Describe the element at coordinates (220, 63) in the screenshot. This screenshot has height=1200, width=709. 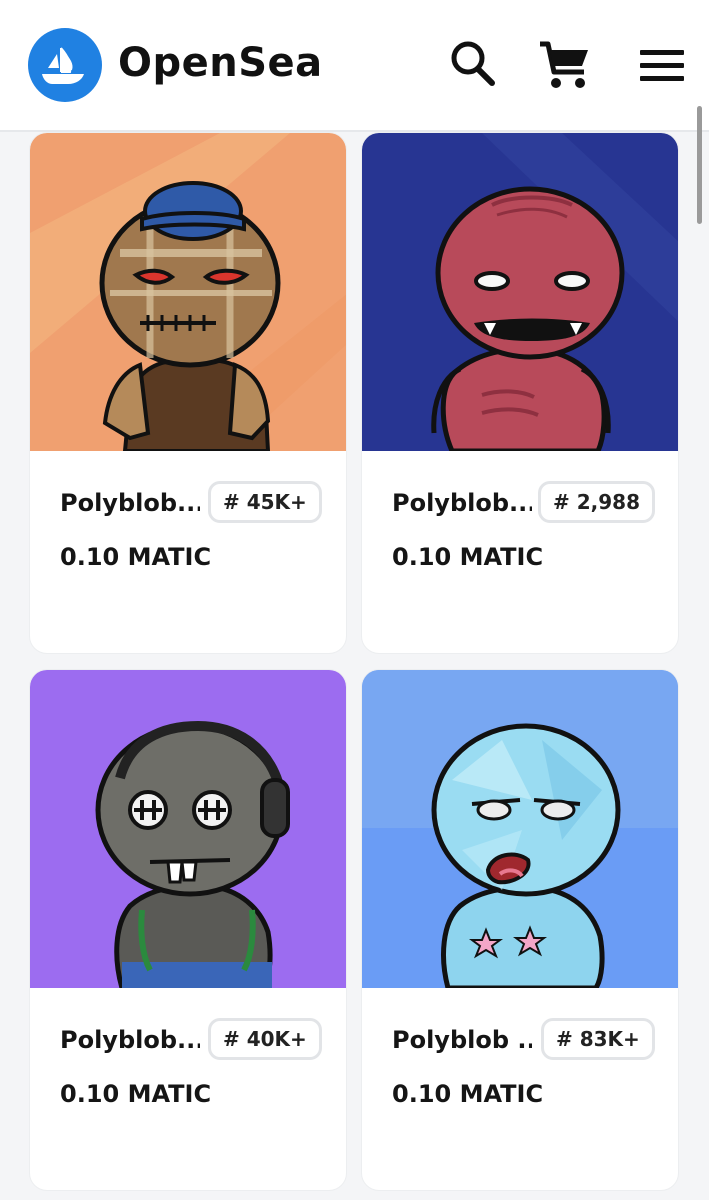
I see `brand-name: OpenSea` at that location.